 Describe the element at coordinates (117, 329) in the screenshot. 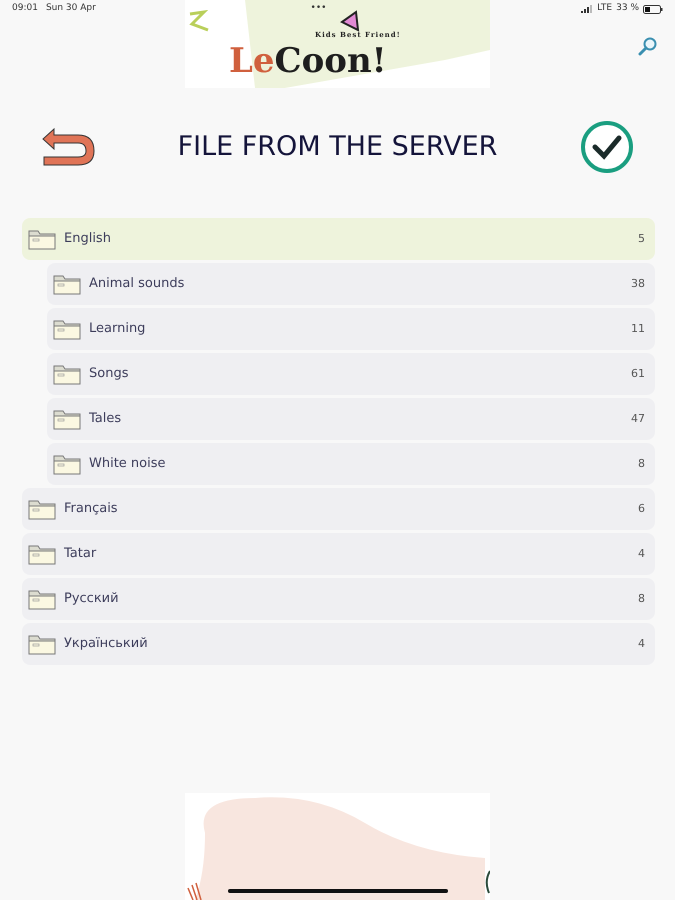

I see `folder-name: Learning` at that location.